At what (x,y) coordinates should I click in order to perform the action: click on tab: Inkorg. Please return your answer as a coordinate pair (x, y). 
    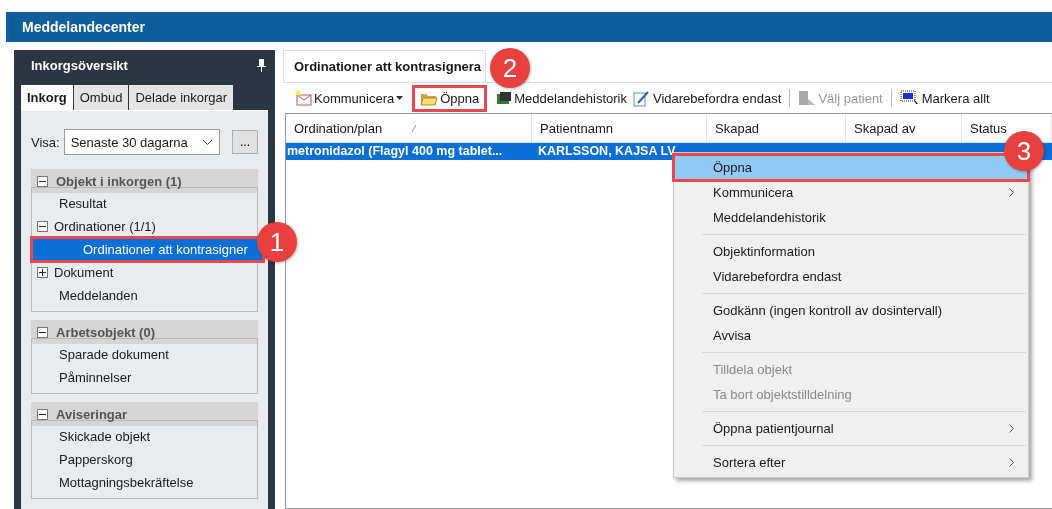
    Looking at the image, I should click on (47, 97).